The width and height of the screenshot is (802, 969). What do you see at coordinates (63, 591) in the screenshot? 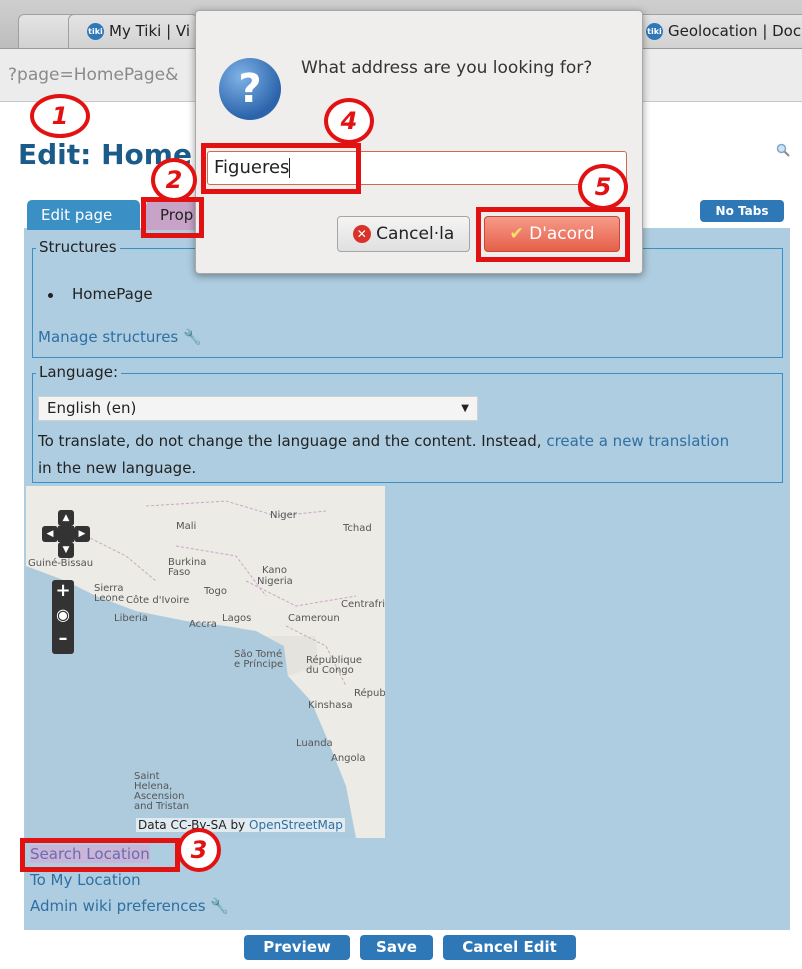
I see `zoom-in-icon: +` at bounding box center [63, 591].